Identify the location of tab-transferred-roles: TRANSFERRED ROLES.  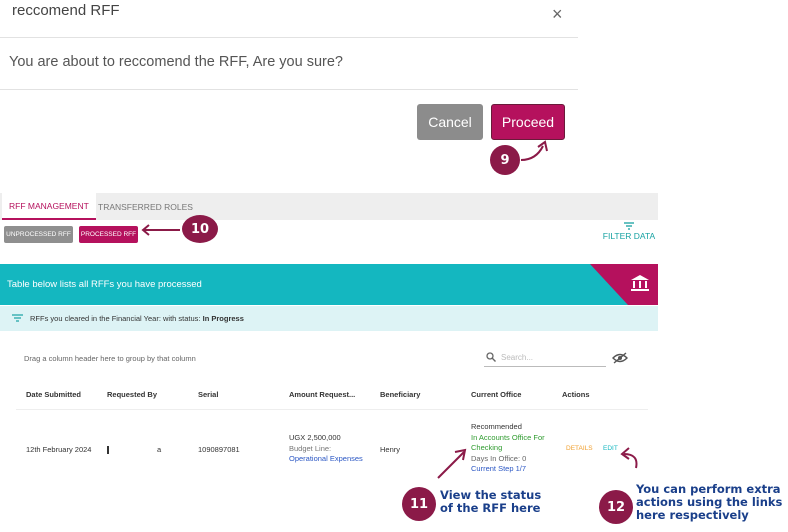
(145, 206).